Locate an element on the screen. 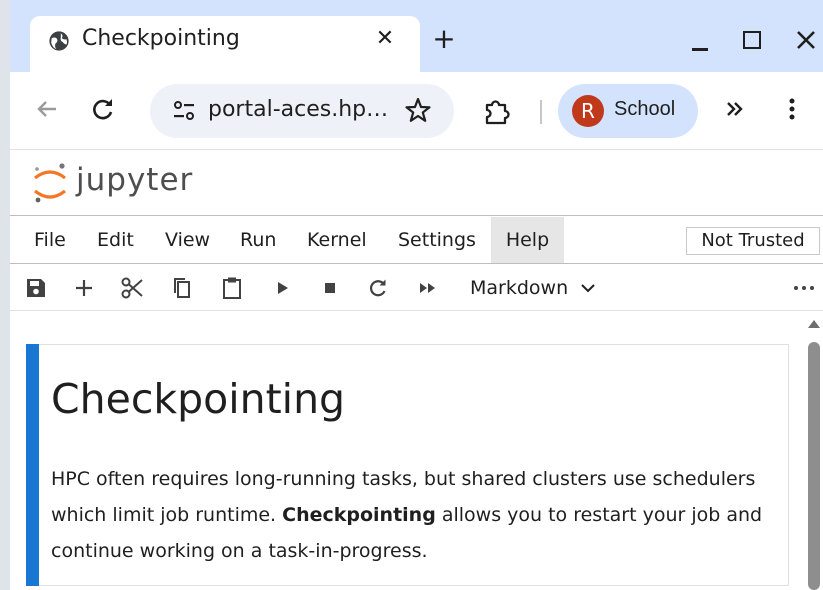 This screenshot has height=590, width=823. maximize-icon is located at coordinates (752, 40).